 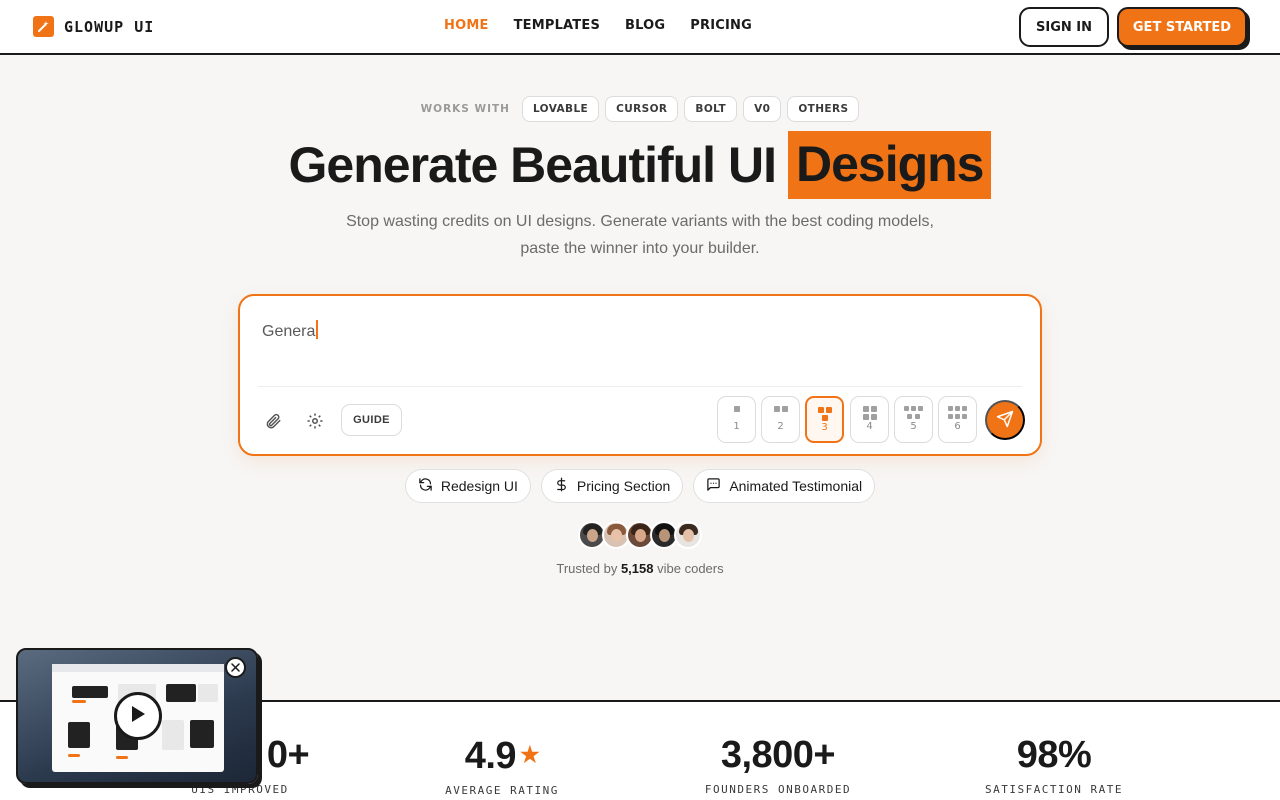 I want to click on chat-icon, so click(x=717, y=486).